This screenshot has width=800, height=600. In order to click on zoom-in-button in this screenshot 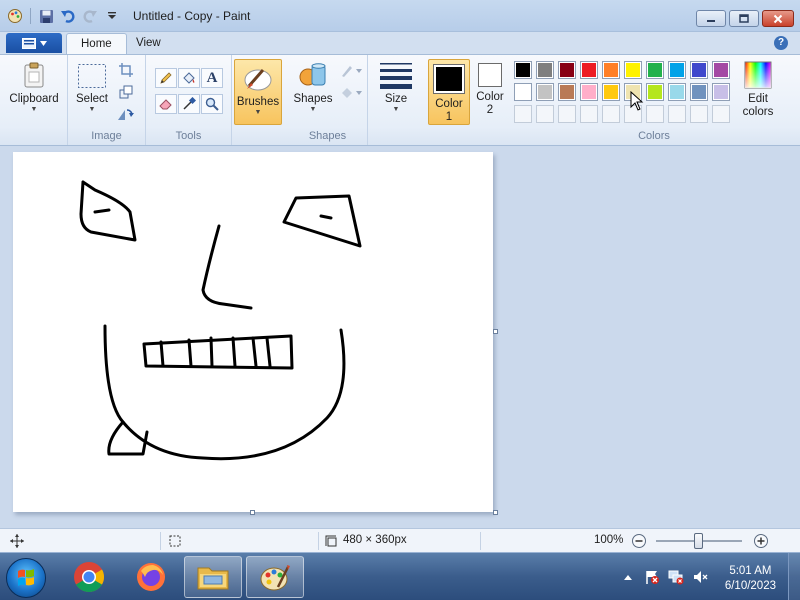, I will do `click(761, 542)`.